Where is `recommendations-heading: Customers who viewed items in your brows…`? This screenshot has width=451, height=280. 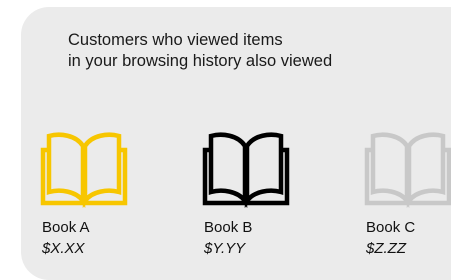 recommendations-heading: Customers who viewed items in your brows… is located at coordinates (200, 51).